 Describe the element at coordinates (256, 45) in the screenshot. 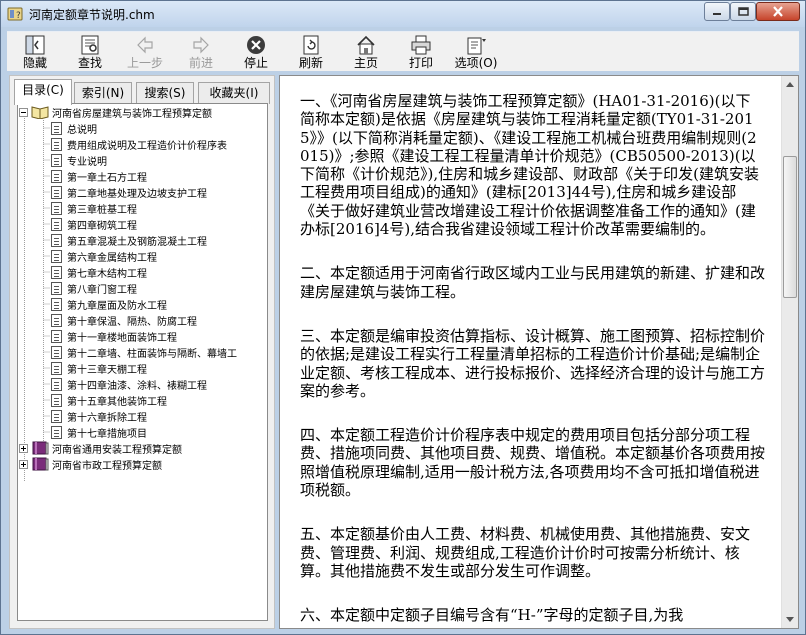

I see `stop-icon` at that location.